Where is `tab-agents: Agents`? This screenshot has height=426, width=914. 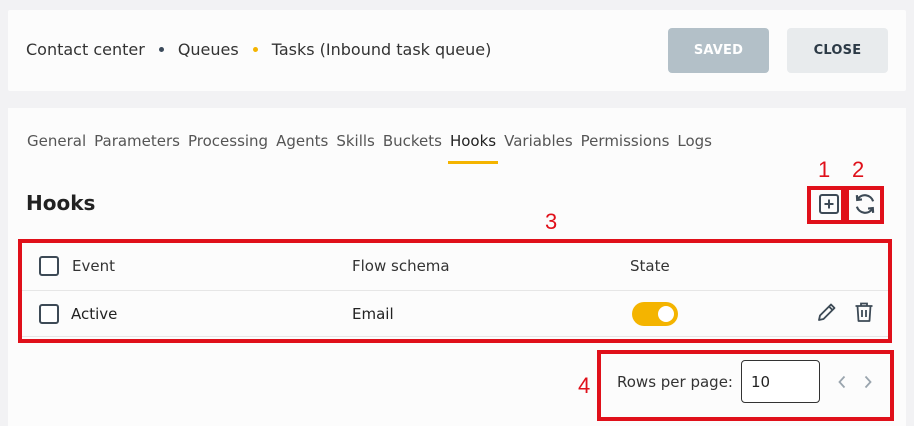 tab-agents: Agents is located at coordinates (302, 141).